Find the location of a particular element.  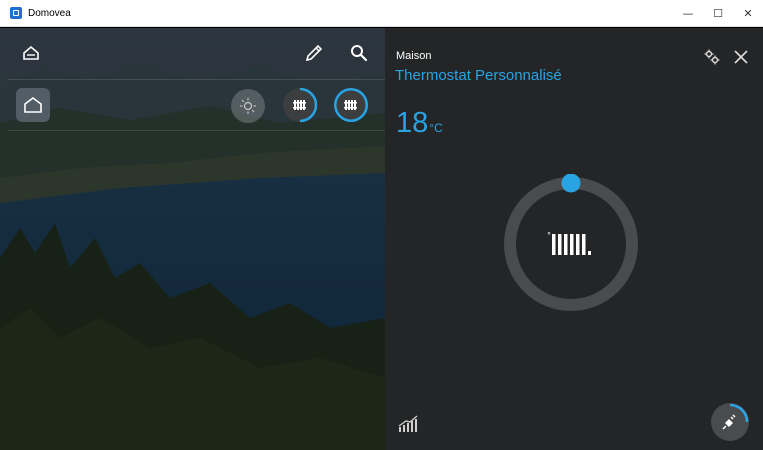

sun-off-icon is located at coordinates (248, 106).